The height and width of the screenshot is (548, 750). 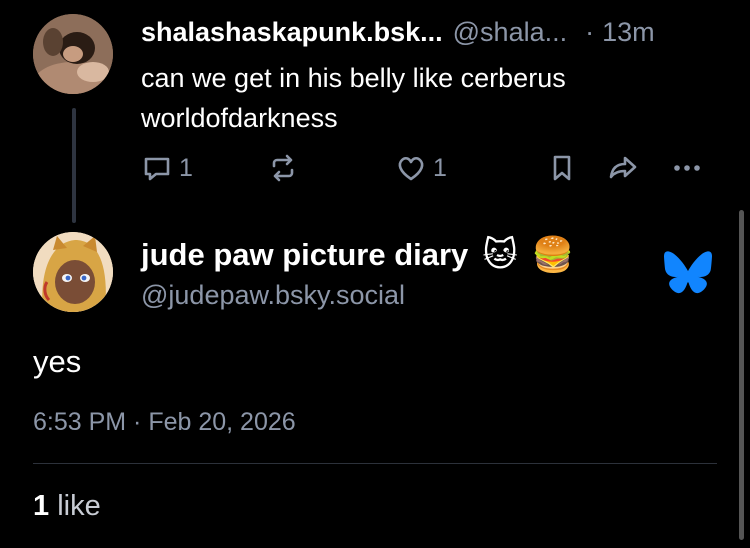 I want to click on divider, so click(x=375, y=463).